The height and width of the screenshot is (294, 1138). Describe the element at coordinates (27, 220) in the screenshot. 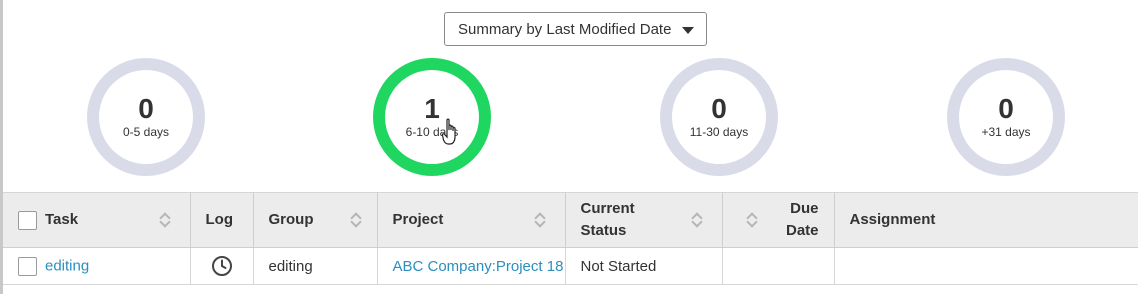

I see `select-all-checkbox` at that location.